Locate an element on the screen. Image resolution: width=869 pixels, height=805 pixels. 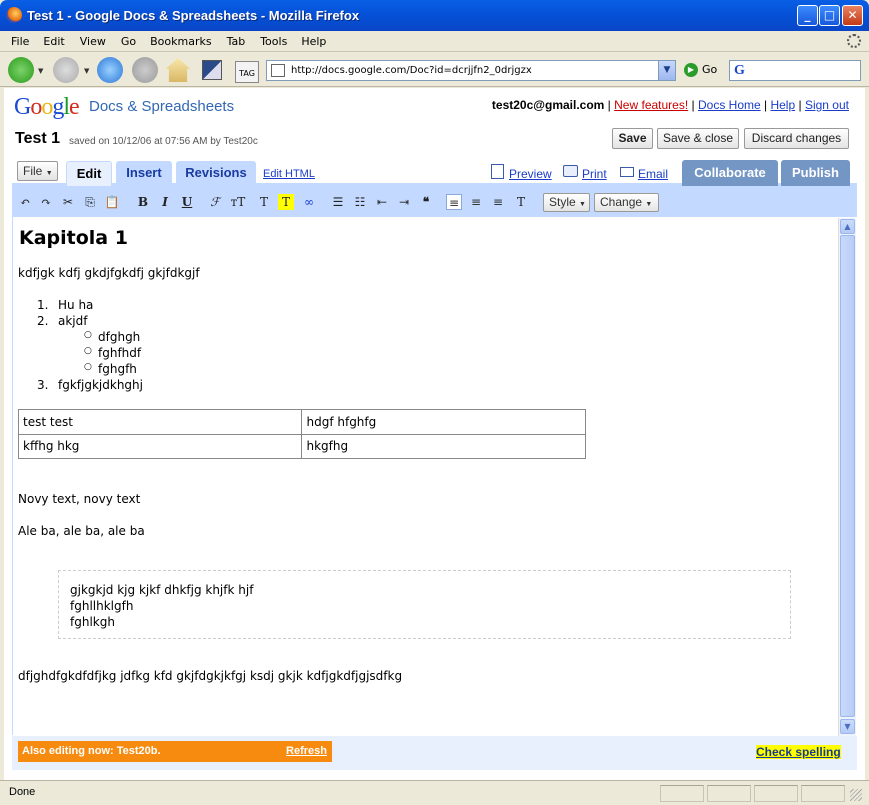
stop-icon is located at coordinates (145, 70).